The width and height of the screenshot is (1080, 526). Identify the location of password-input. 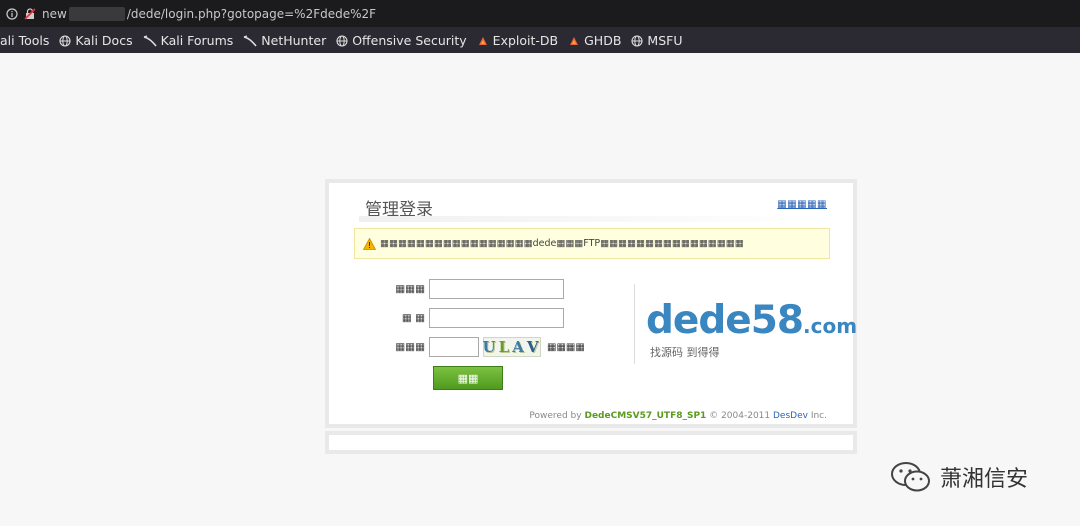
(496, 318).